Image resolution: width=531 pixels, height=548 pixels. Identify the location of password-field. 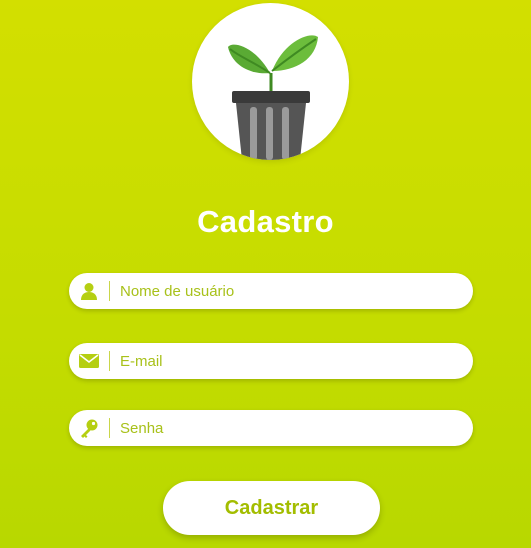
(271, 428).